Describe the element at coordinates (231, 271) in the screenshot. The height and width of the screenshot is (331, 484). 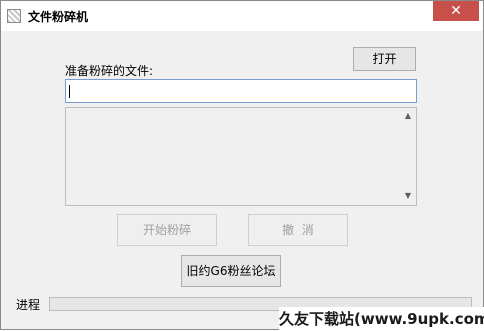
I see `forum-link-button: 旧约G6粉丝论坛` at that location.